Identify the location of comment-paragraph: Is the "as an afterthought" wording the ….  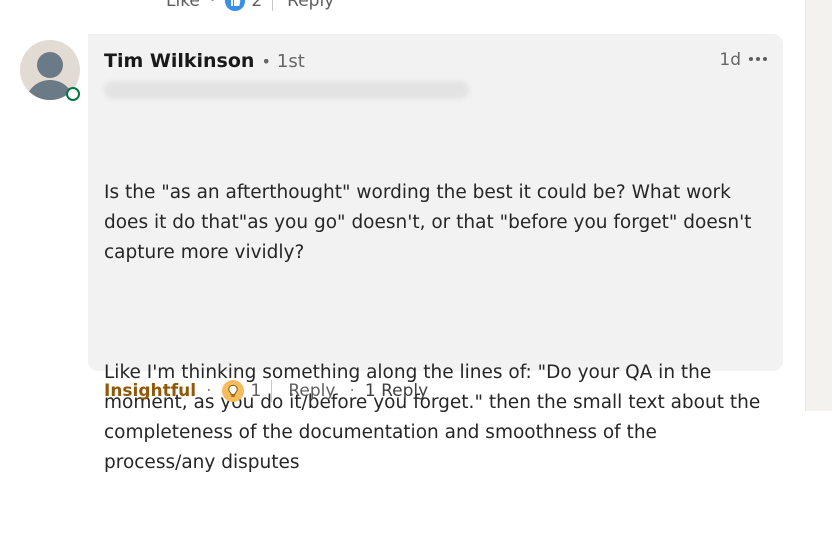
(431, 222).